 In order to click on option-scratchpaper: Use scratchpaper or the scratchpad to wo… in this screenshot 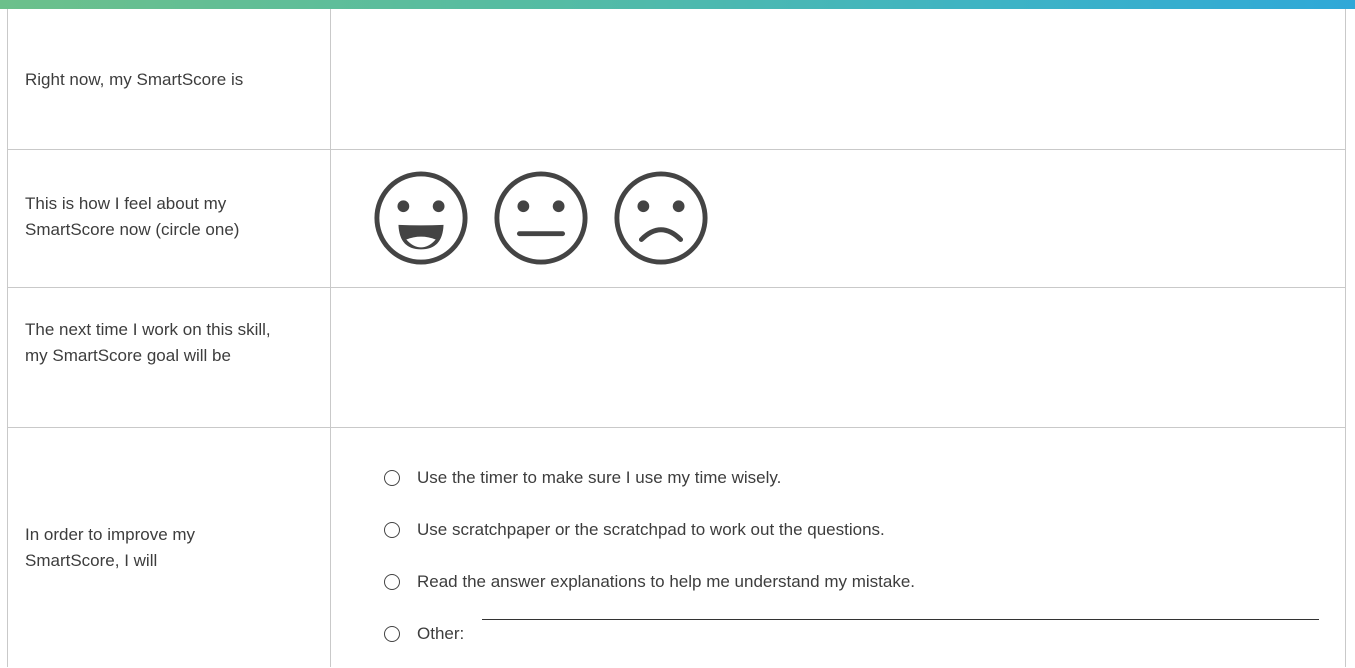, I will do `click(859, 530)`.